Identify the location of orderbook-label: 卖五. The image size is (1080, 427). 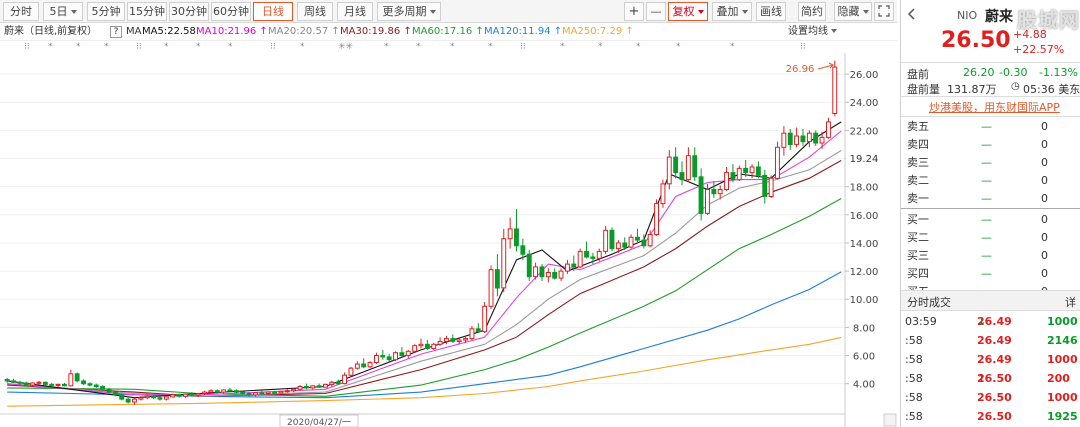
(918, 126).